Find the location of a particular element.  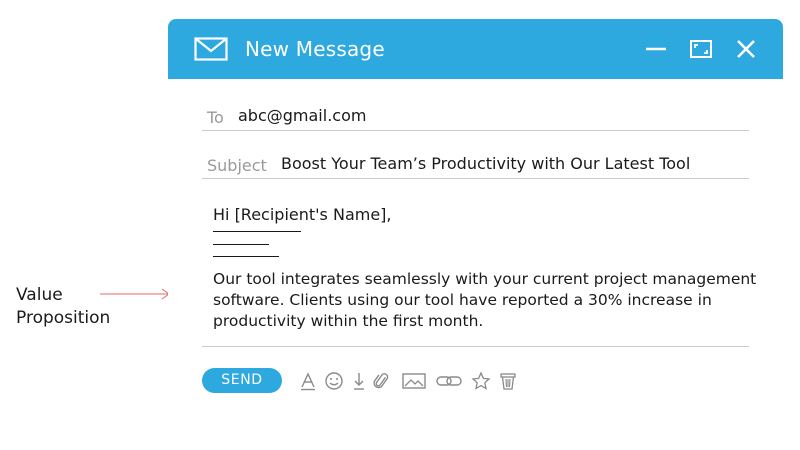

download-icon is located at coordinates (359, 381).